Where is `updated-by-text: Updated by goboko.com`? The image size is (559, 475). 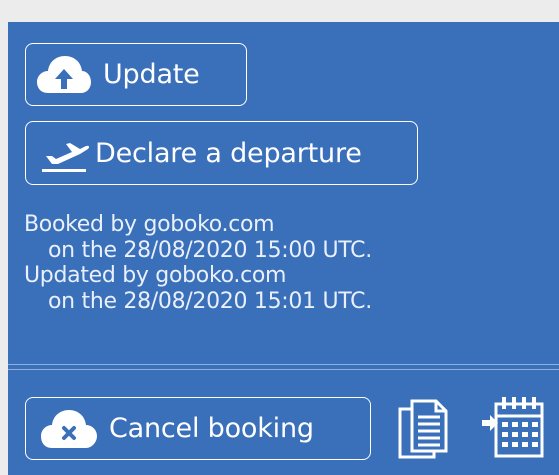
updated-by-text: Updated by goboko.com is located at coordinates (155, 275).